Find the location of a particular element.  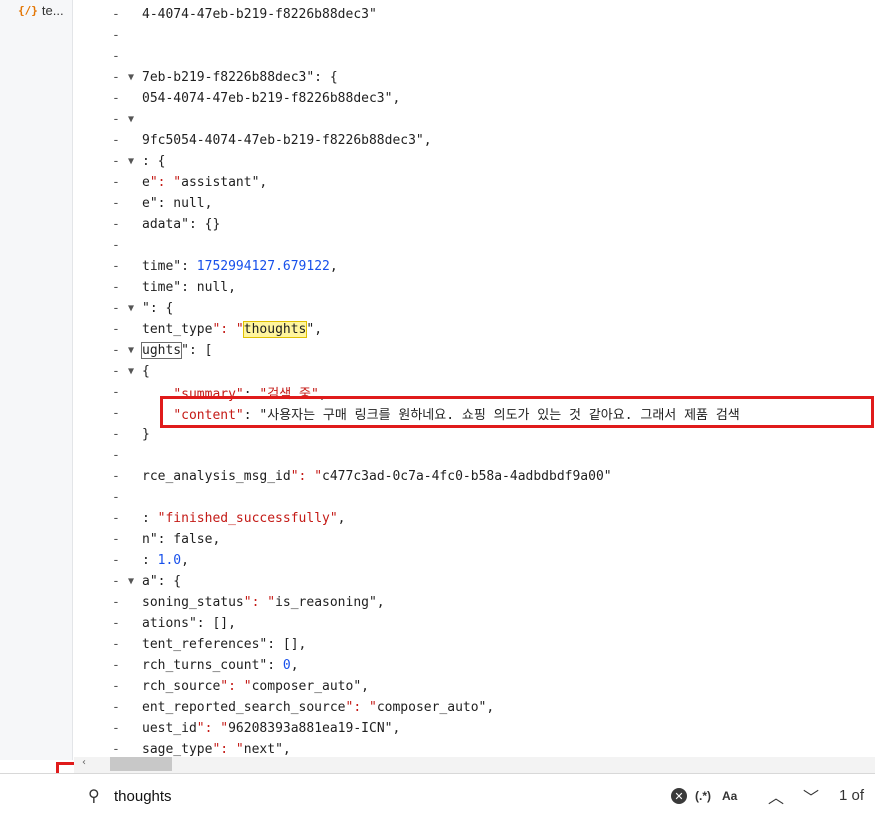

code-line: - tent_type": "thoughts", is located at coordinates (474, 329).